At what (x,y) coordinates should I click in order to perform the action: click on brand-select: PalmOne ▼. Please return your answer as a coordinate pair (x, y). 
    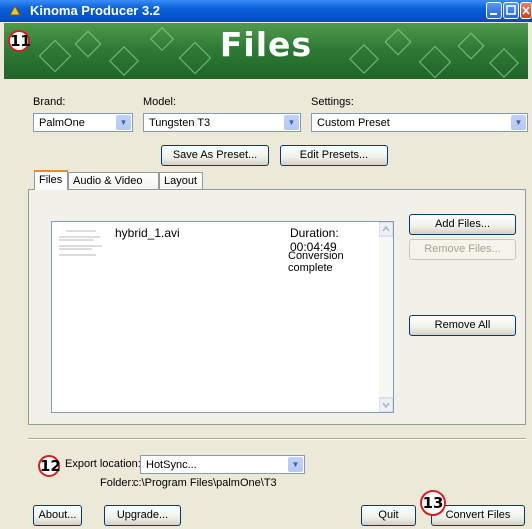
    Looking at the image, I should click on (83, 122).